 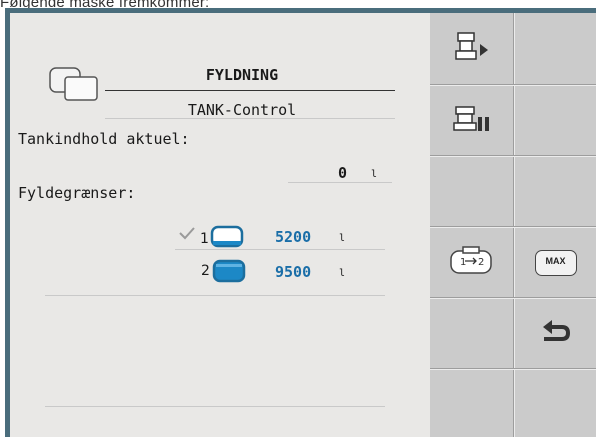 I want to click on page-title: FYLDNING, so click(x=242, y=75).